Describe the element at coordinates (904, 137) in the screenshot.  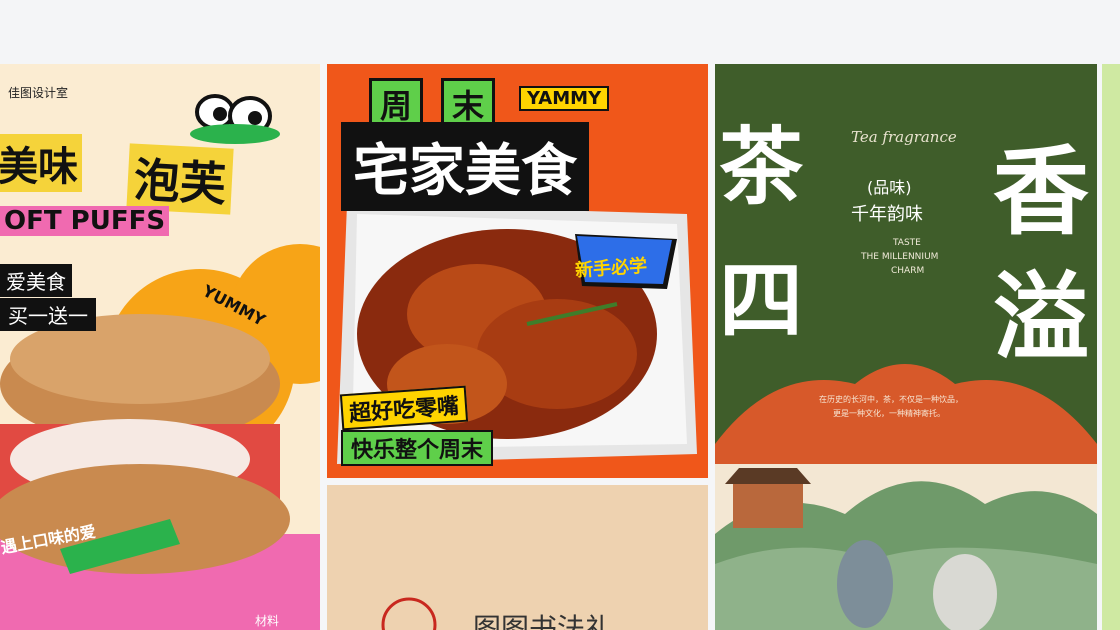
I see `tea-en-title: Tea fragrance` at that location.